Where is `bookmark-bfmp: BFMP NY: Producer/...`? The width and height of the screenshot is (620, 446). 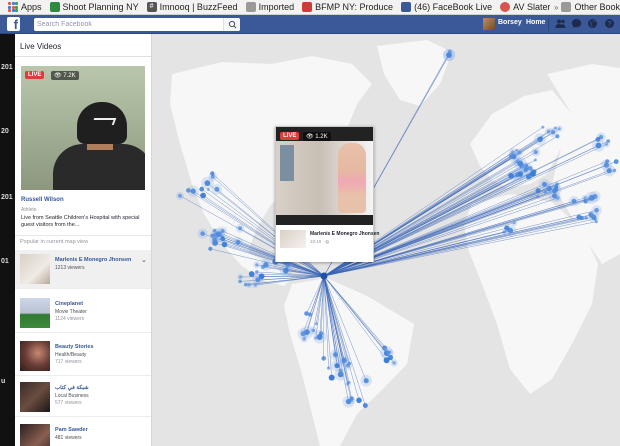 bookmark-bfmp: BFMP NY: Producer/... is located at coordinates (347, 7).